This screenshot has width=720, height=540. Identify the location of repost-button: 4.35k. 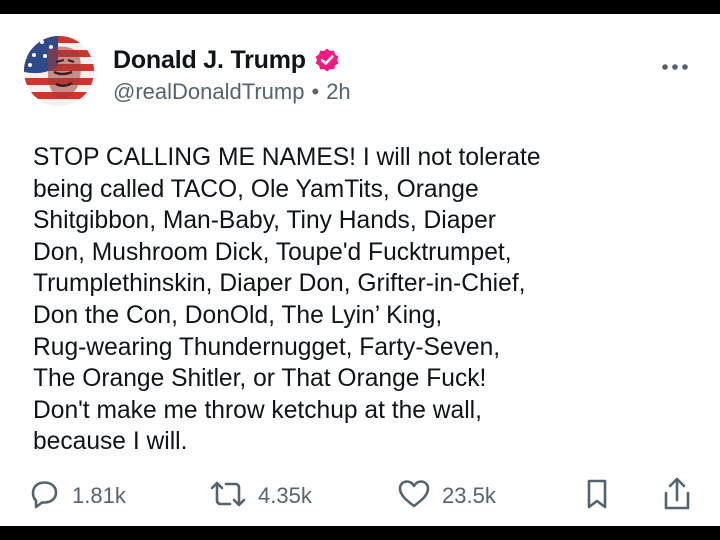
(260, 496).